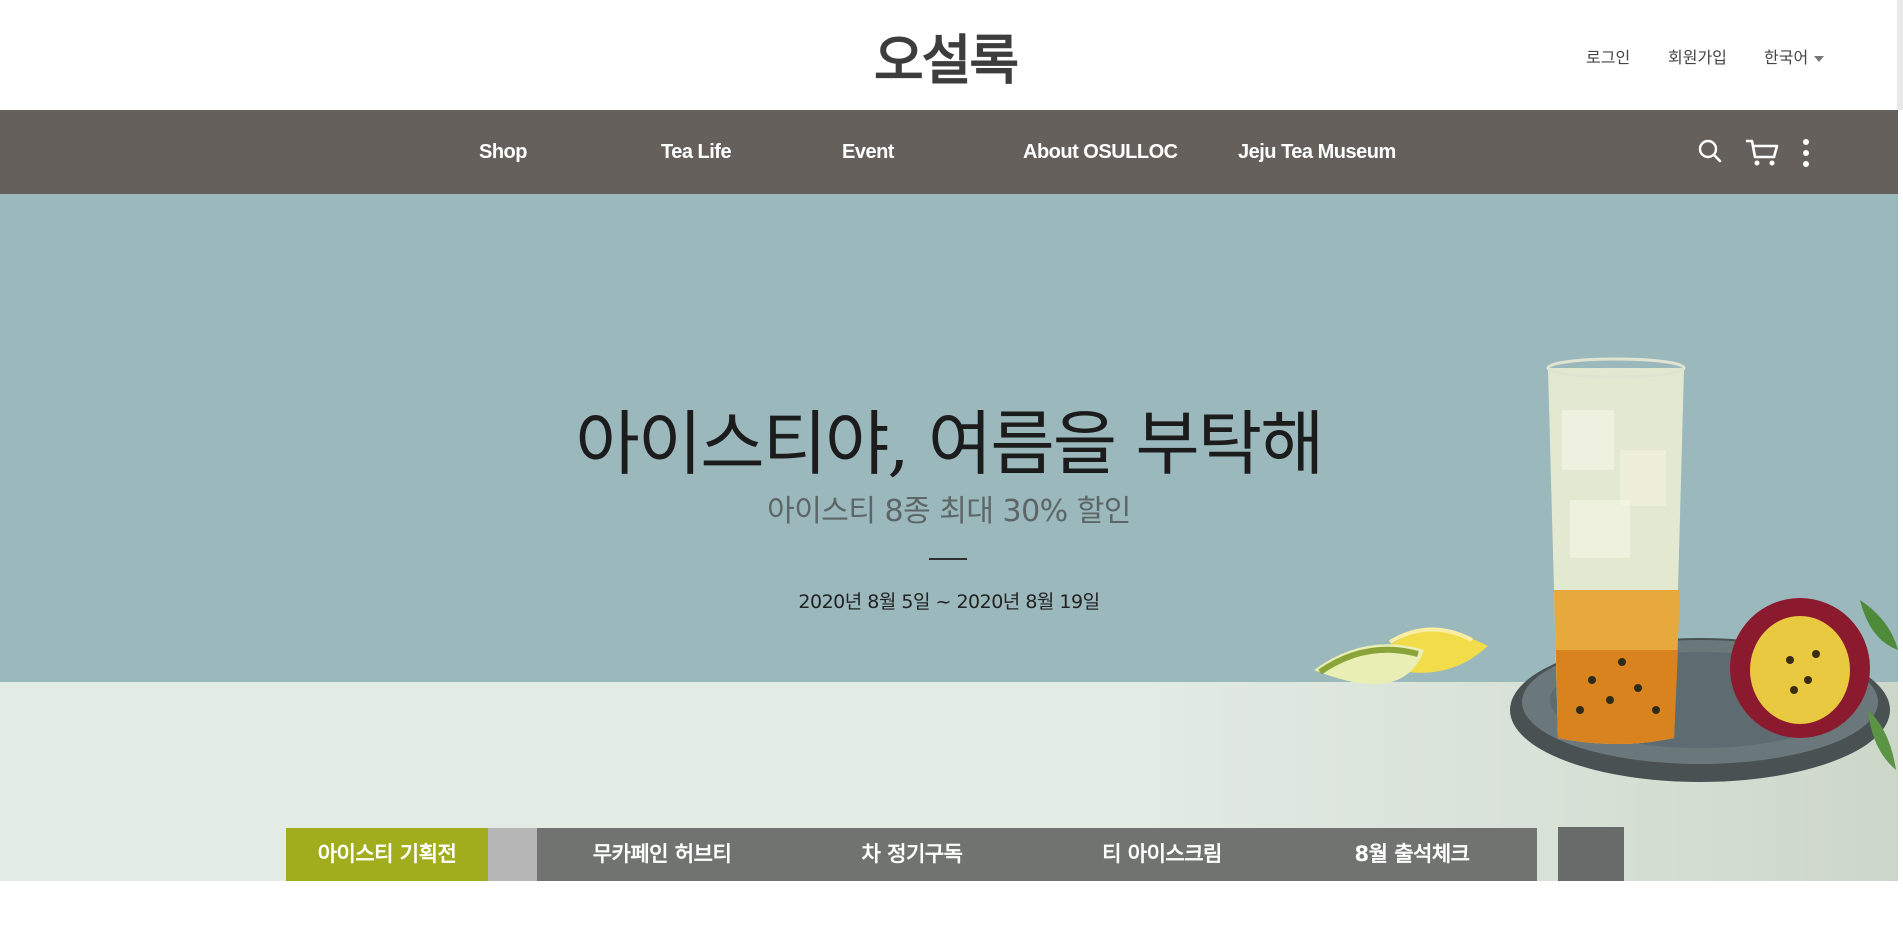 The image size is (1903, 943). I want to click on language-label: 한국어, so click(1786, 57).